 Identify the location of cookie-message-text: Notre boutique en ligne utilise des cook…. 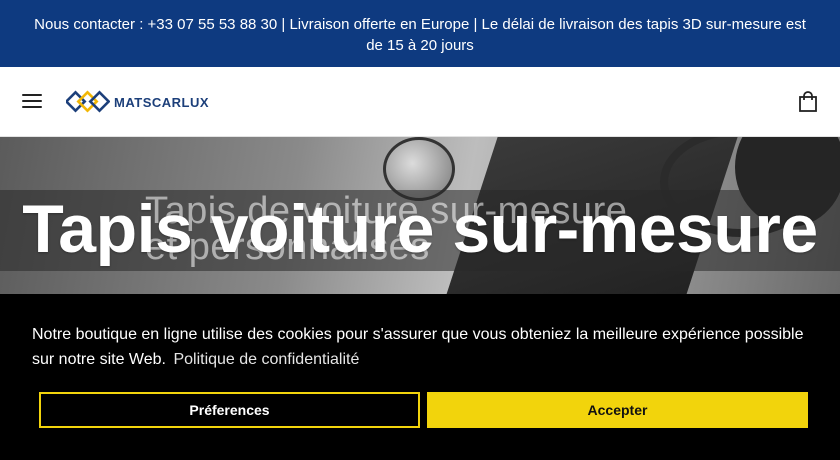
(418, 347).